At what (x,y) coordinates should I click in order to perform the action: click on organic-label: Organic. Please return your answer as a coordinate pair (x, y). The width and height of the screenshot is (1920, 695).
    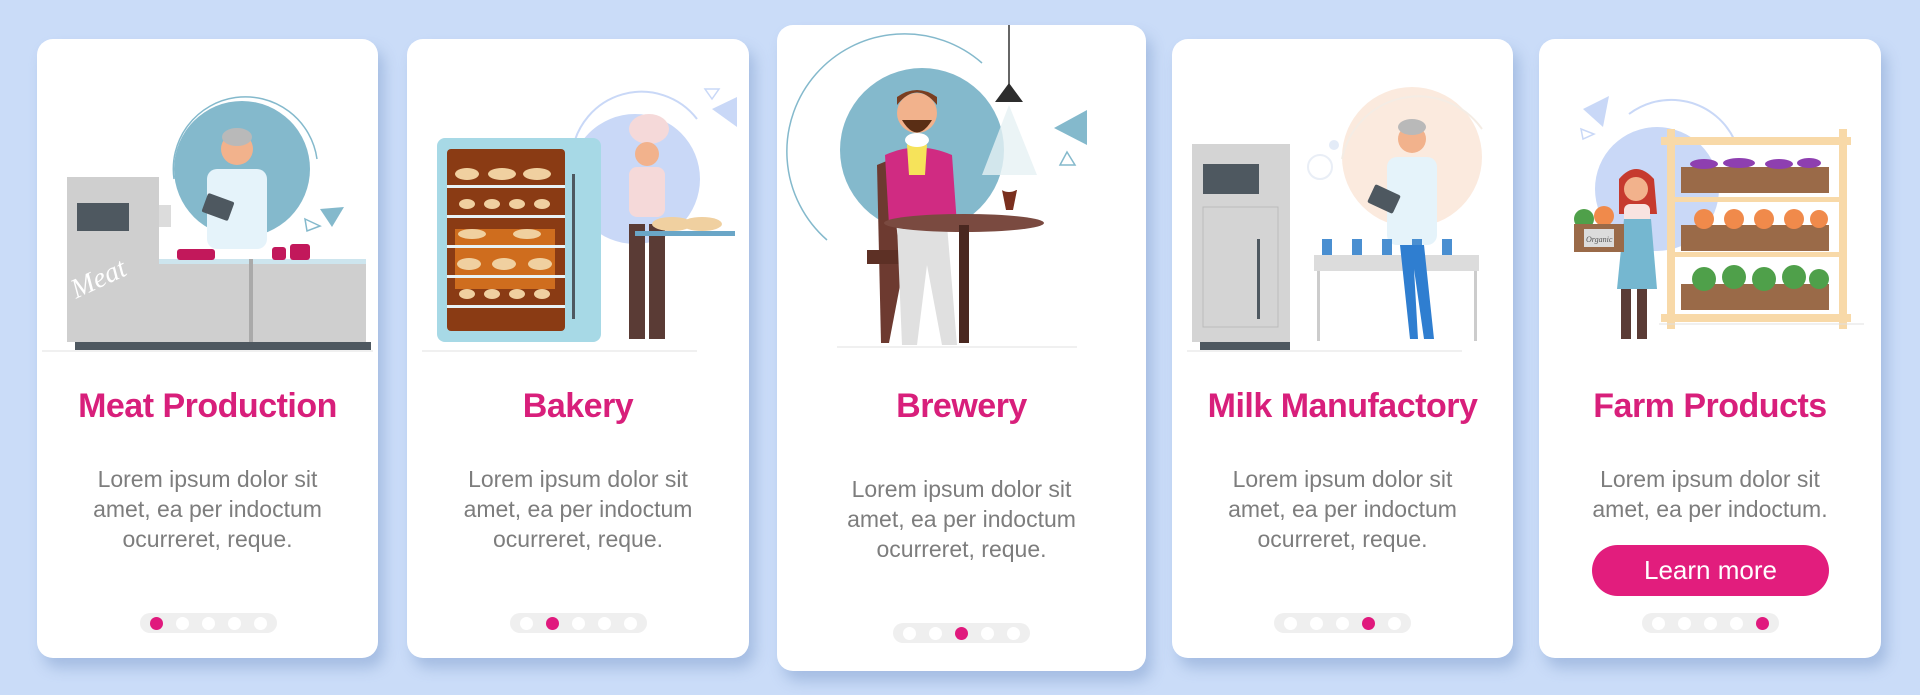
    Looking at the image, I should click on (1599, 239).